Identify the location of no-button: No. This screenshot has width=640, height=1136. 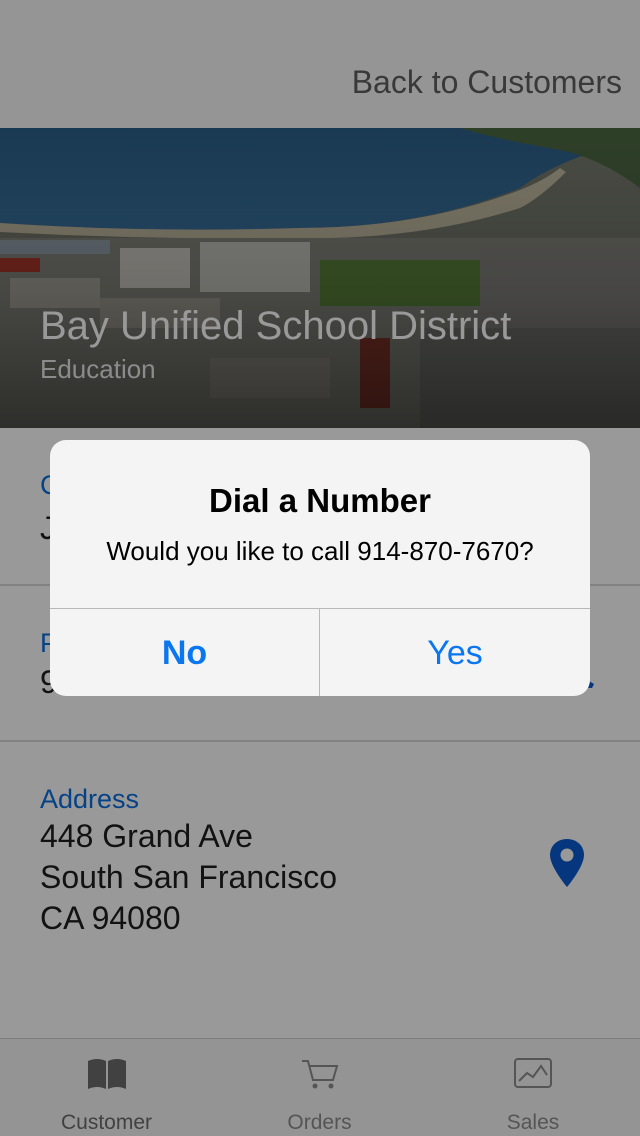
(185, 652).